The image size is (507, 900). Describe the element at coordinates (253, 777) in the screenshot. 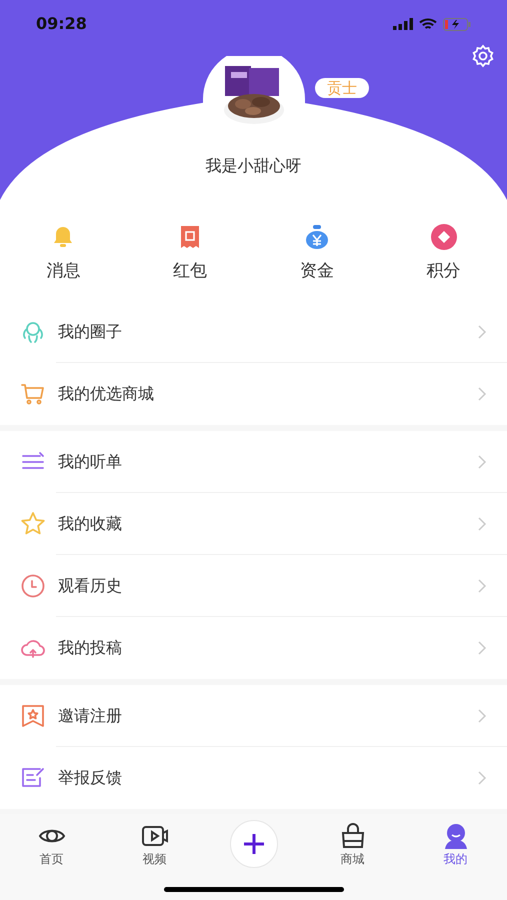

I see `menu-row: 举报反馈` at that location.